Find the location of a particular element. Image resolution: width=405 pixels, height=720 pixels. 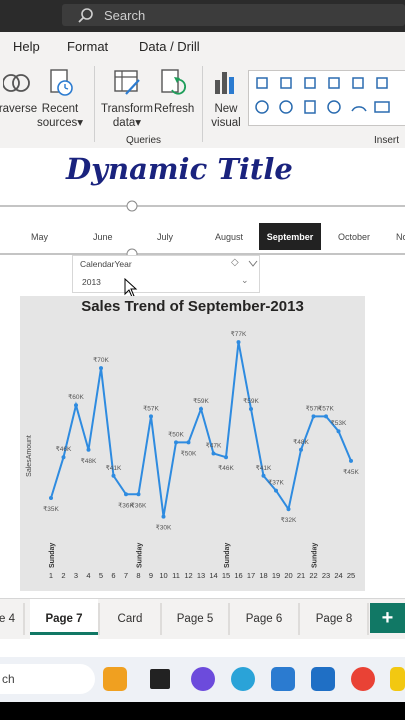

tab-dividers is located at coordinates (196, 619).